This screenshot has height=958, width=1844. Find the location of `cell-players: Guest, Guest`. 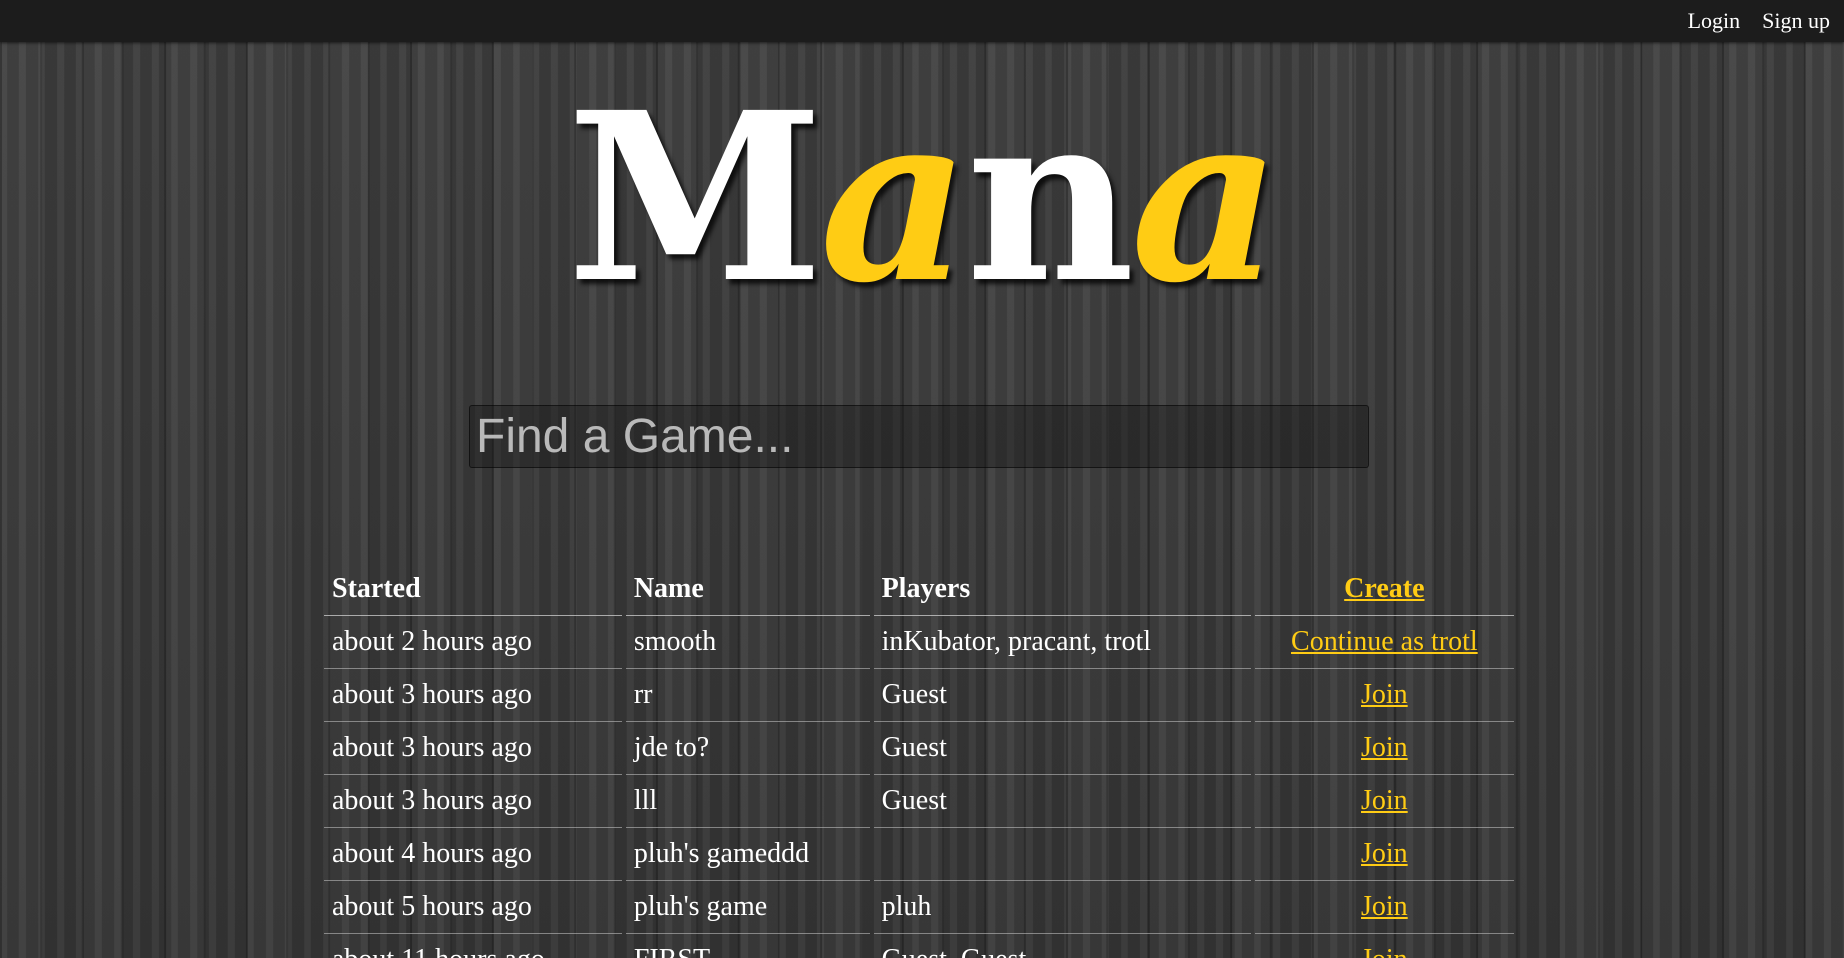

cell-players: Guest, Guest is located at coordinates (1062, 946).